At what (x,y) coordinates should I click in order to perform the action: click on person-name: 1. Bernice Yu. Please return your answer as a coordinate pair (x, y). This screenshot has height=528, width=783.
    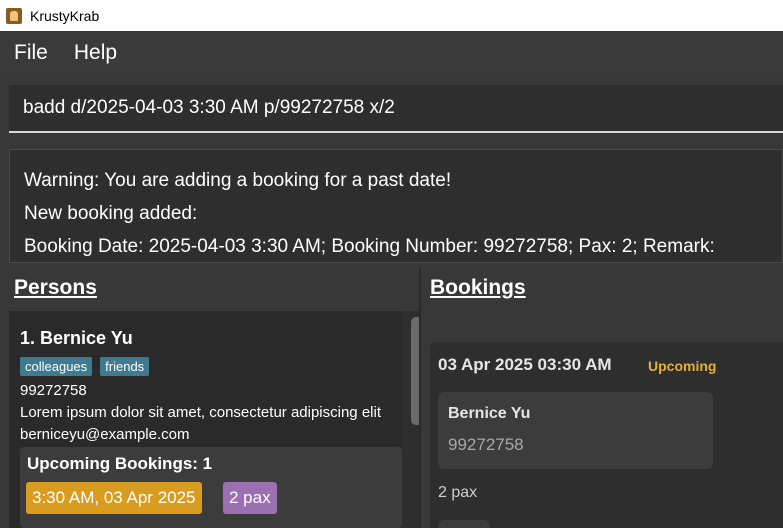
    Looking at the image, I should click on (76, 338).